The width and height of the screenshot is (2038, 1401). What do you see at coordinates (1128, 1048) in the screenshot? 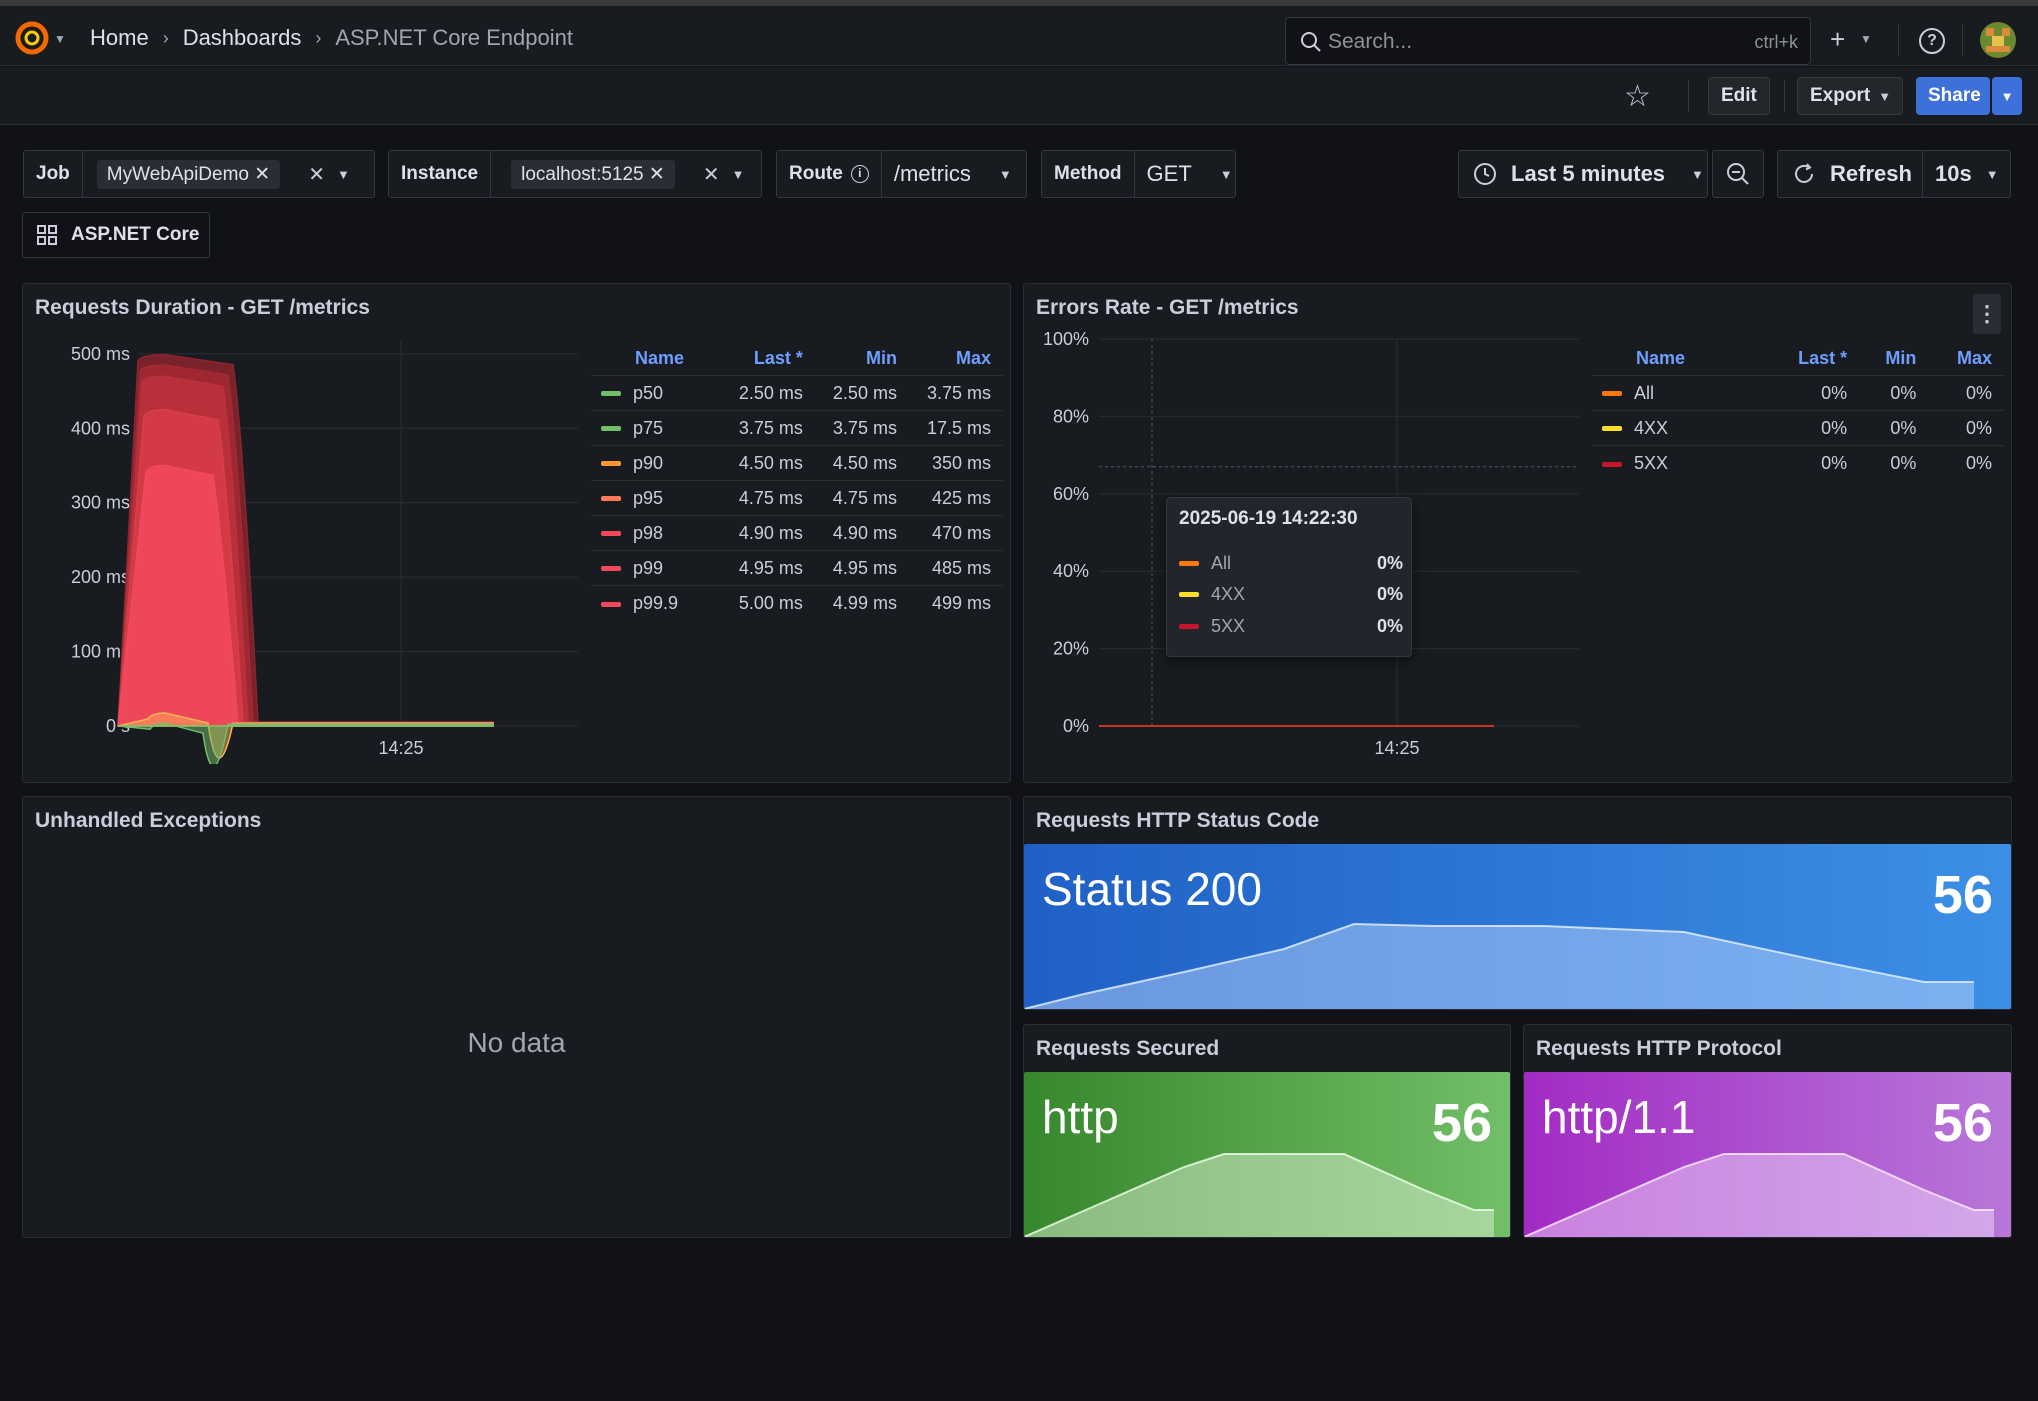
I see `panel-title: Requests Secured` at bounding box center [1128, 1048].